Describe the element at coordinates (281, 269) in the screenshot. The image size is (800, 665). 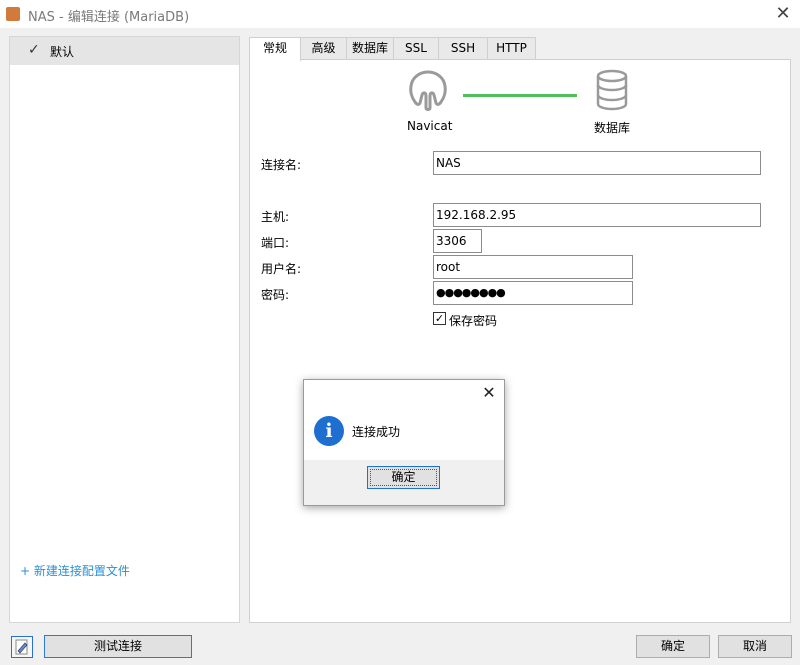
I see `username-label: 用户名:` at that location.